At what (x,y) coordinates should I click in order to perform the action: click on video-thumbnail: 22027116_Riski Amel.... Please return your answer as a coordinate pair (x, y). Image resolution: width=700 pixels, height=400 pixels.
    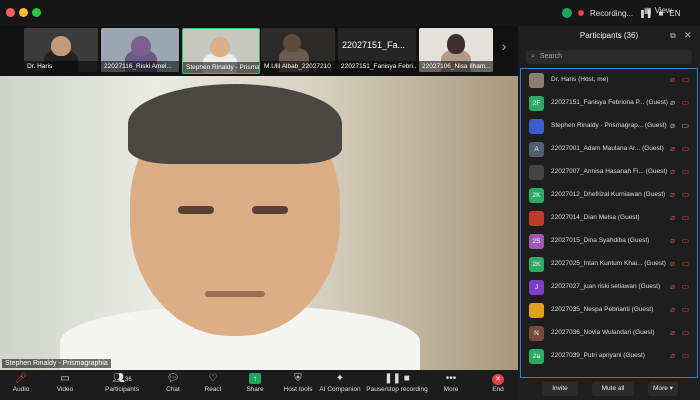
    Looking at the image, I should click on (140, 50).